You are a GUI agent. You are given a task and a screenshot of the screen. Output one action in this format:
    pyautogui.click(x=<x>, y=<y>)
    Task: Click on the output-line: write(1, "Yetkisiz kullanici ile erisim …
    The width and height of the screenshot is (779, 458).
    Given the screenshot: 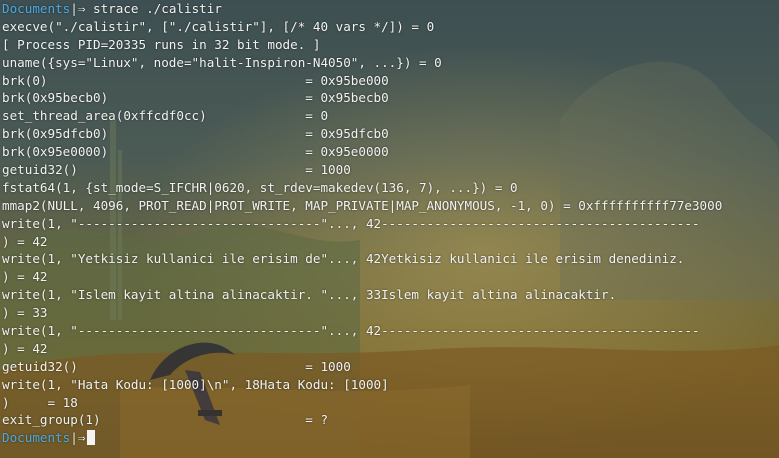 What is the action you would take?
    pyautogui.click(x=343, y=259)
    